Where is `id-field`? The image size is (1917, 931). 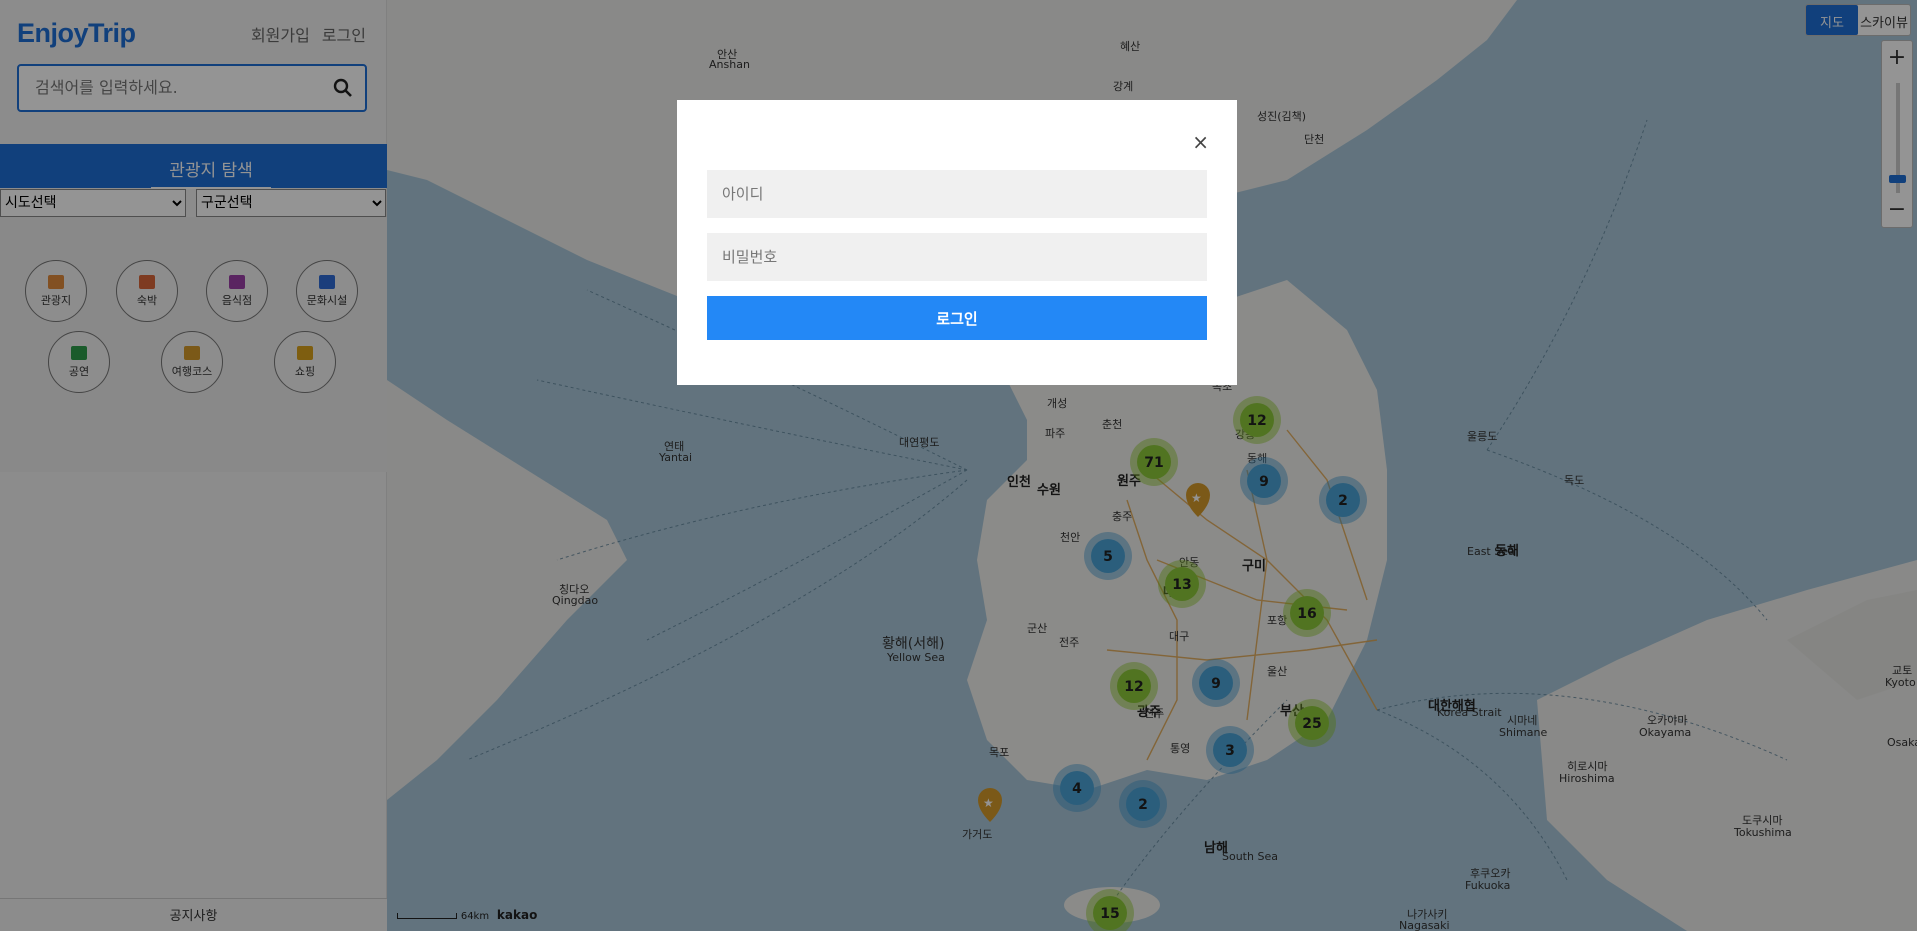 id-field is located at coordinates (957, 194).